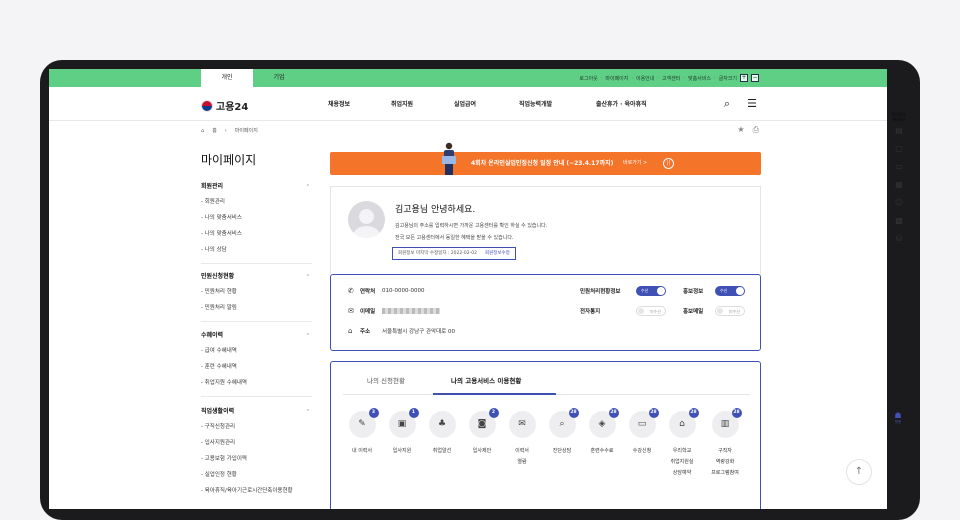  What do you see at coordinates (256, 443) in the screenshot?
I see `menu-item: - 입사지원관리` at bounding box center [256, 443].